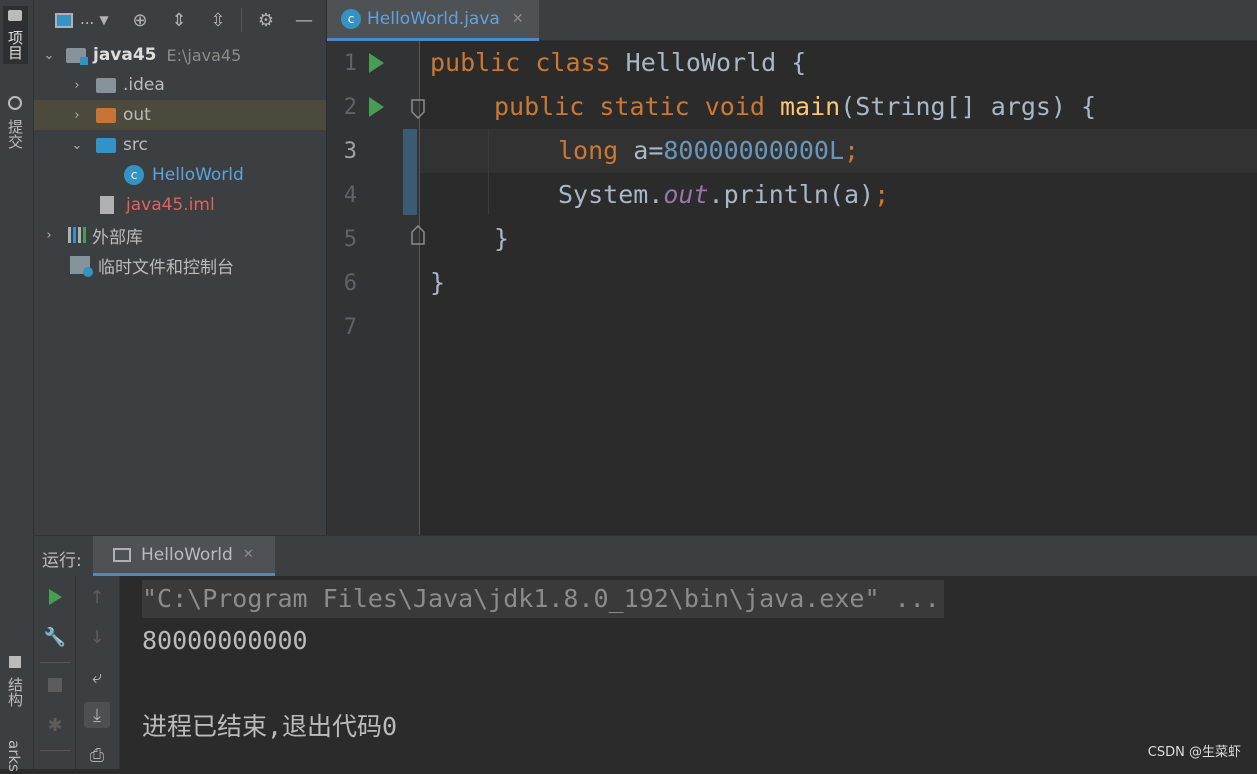  Describe the element at coordinates (55, 637) in the screenshot. I see `wrench-icon: 🔧` at that location.